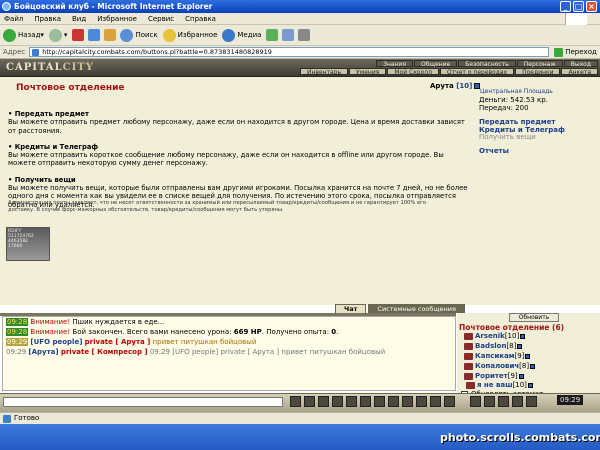 The image size is (600, 450). What do you see at coordinates (421, 401) in the screenshot?
I see `inventory-icon` at bounding box center [421, 401].